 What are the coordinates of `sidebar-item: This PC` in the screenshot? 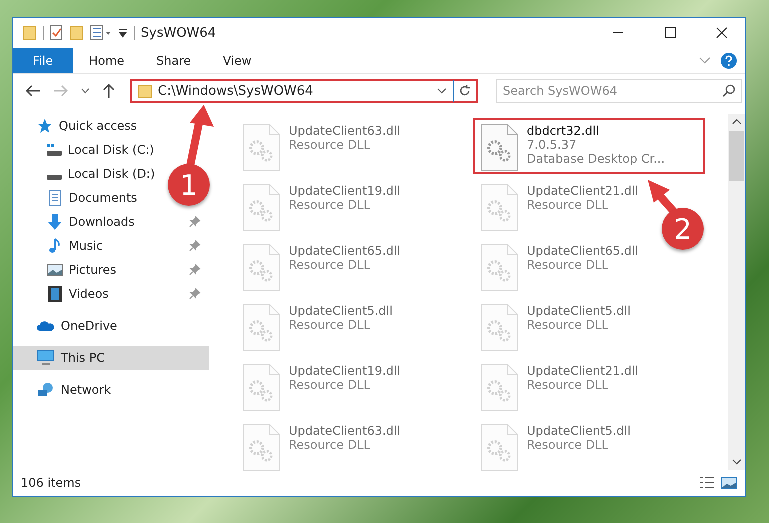 It's located at (111, 358).